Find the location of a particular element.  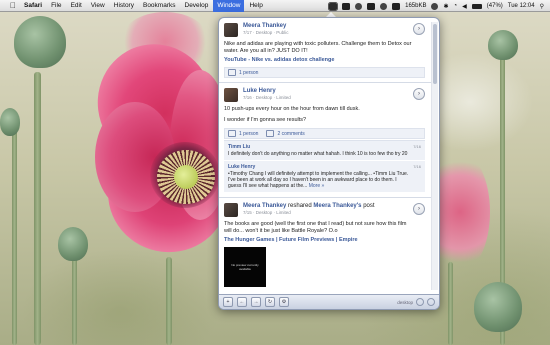

post-author: Luke Henry is located at coordinates (267, 91).